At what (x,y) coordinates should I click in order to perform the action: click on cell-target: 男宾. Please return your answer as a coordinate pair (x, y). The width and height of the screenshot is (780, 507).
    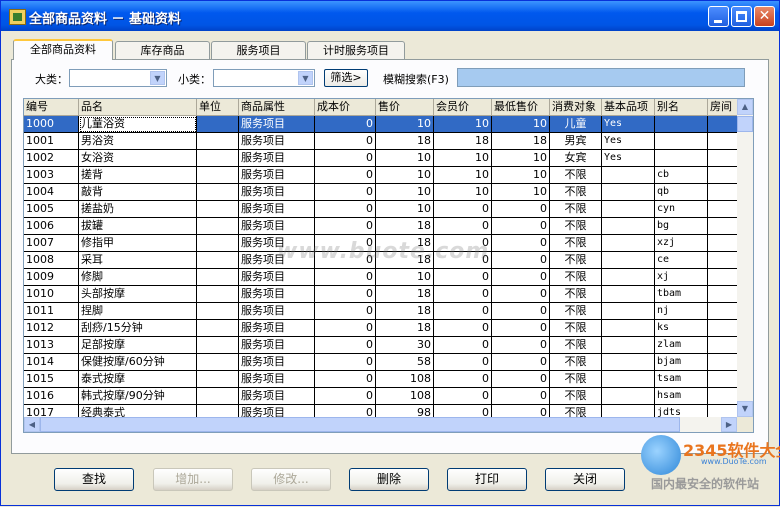
    Looking at the image, I should click on (576, 141).